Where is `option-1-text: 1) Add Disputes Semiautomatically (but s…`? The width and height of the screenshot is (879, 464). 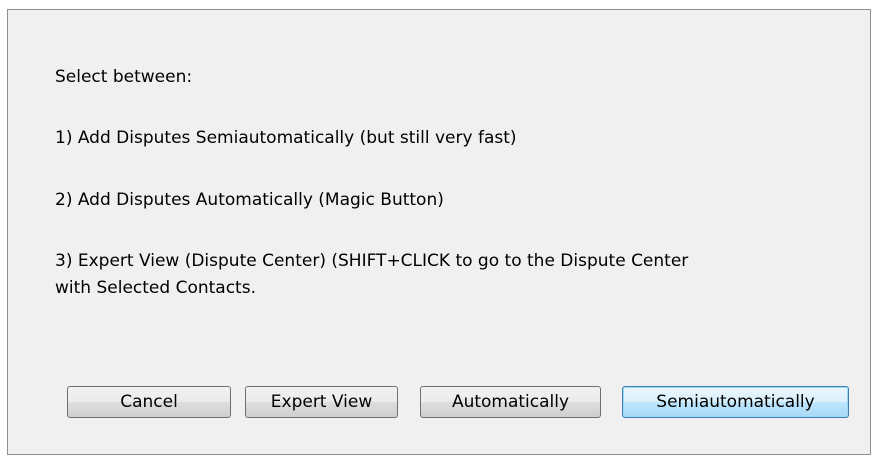 option-1-text: 1) Add Disputes Semiautomatically (but s… is located at coordinates (286, 138).